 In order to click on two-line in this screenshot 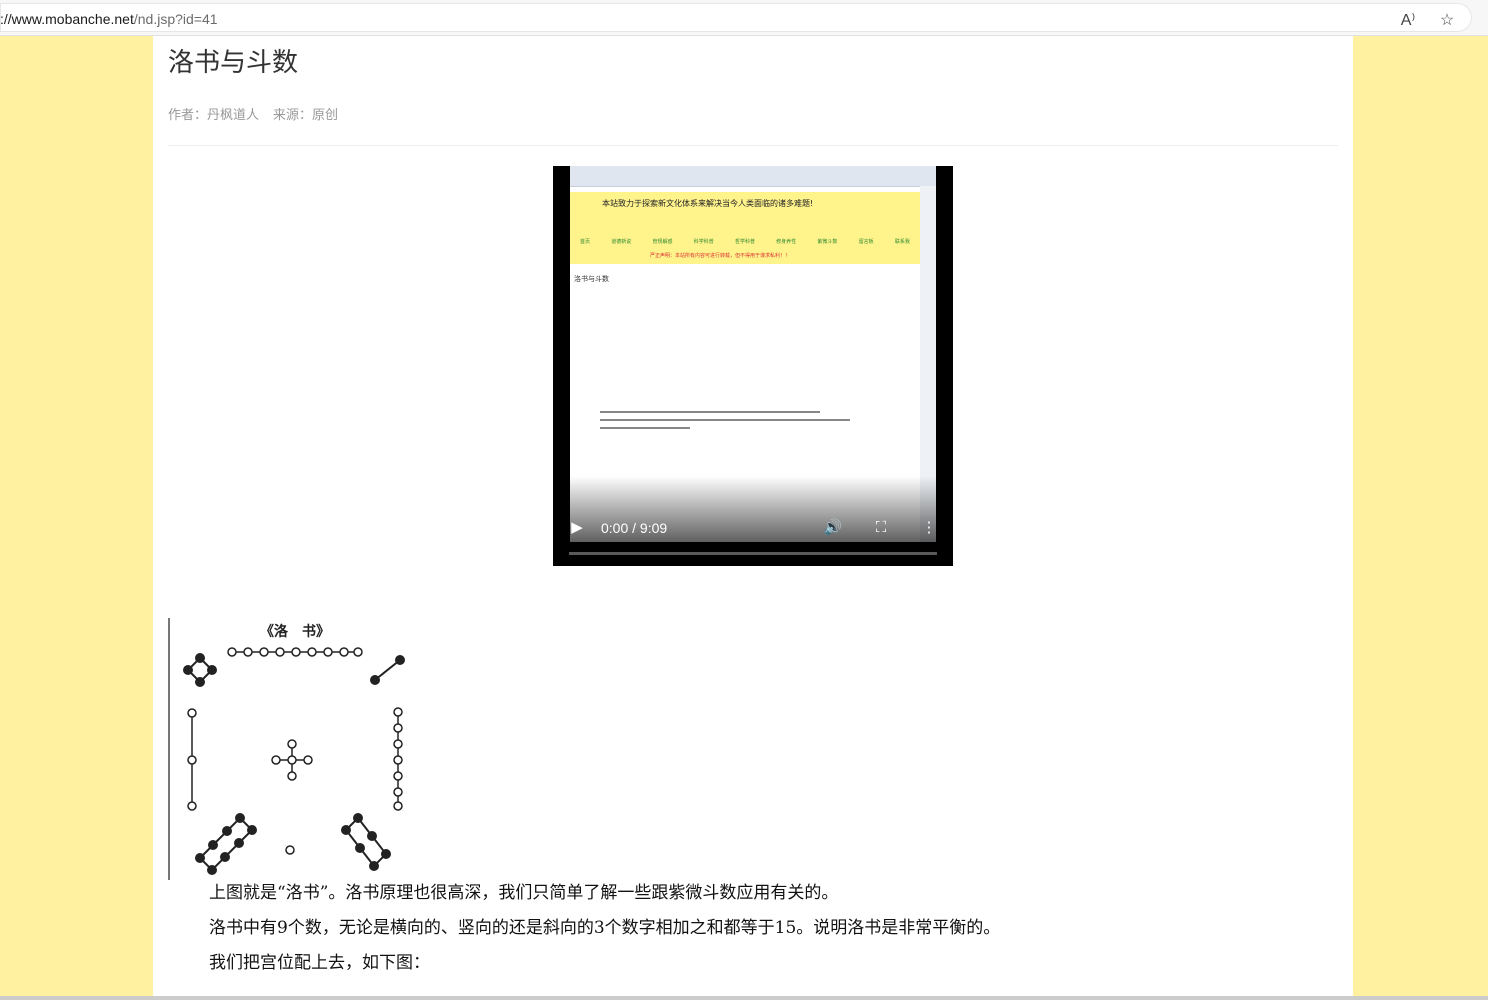, I will do `click(387, 670)`.